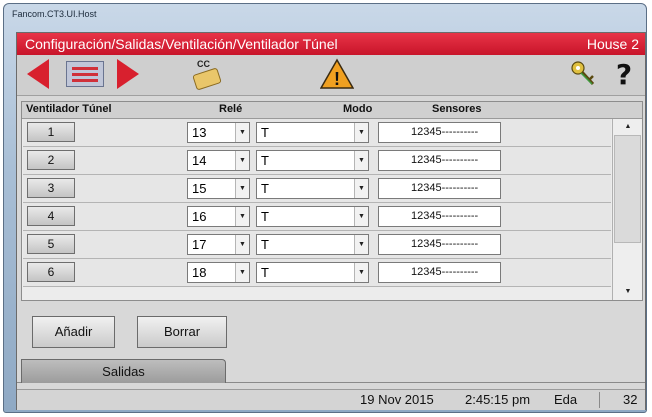 The image size is (652, 417). I want to click on list-icon, so click(85, 74).